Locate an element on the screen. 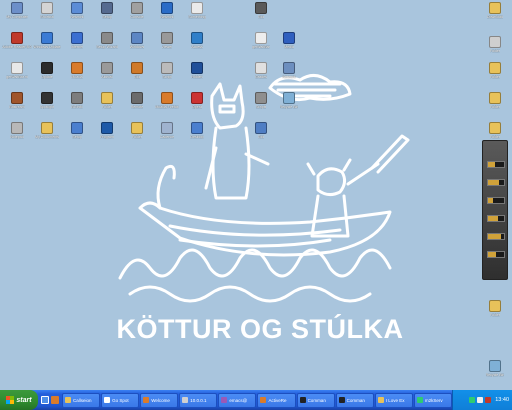 This screenshot has width=512, height=410. desktop-icon-label: Download is located at coordinates (495, 17).